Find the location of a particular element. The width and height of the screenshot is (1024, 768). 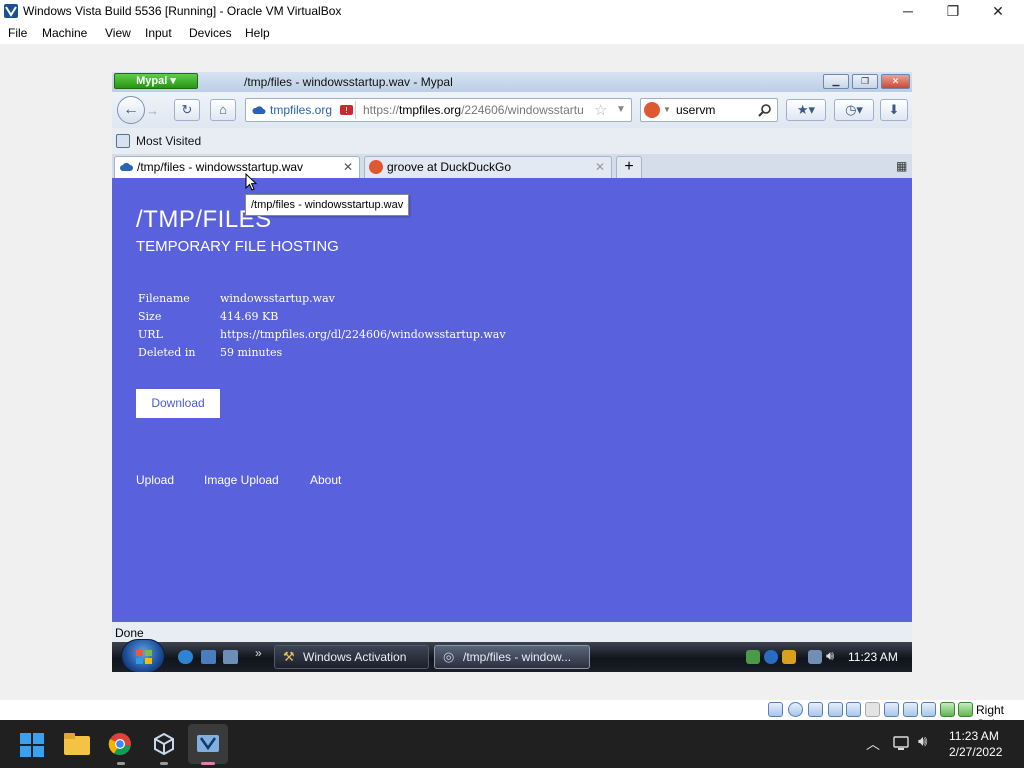

app-menu-button: Mypal ▾ is located at coordinates (156, 81).